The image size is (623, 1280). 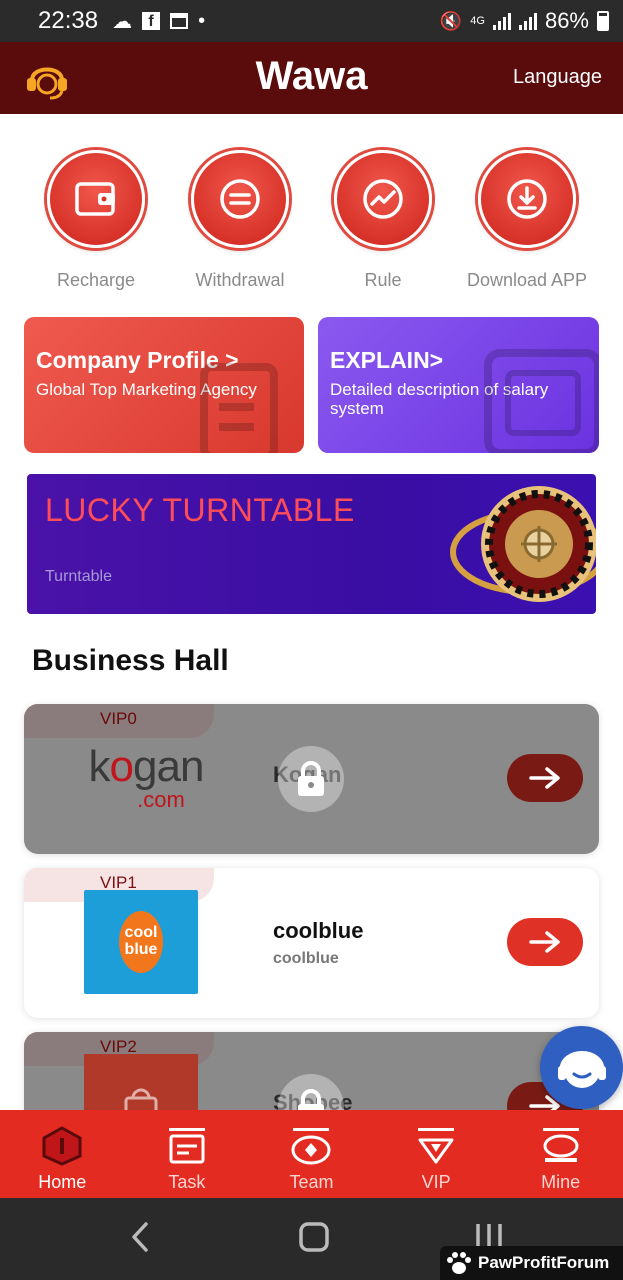 I want to click on withdrawal-label: Withdrawal, so click(x=240, y=280).